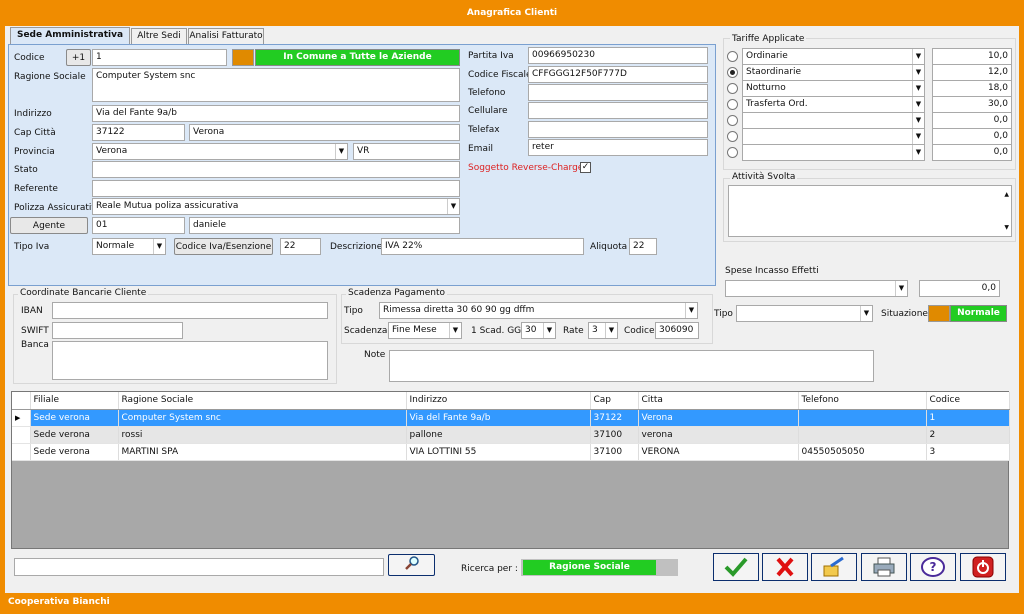 The width and height of the screenshot is (1024, 614). What do you see at coordinates (220, 151) in the screenshot?
I see `provincia-select: Verona ▼` at bounding box center [220, 151].